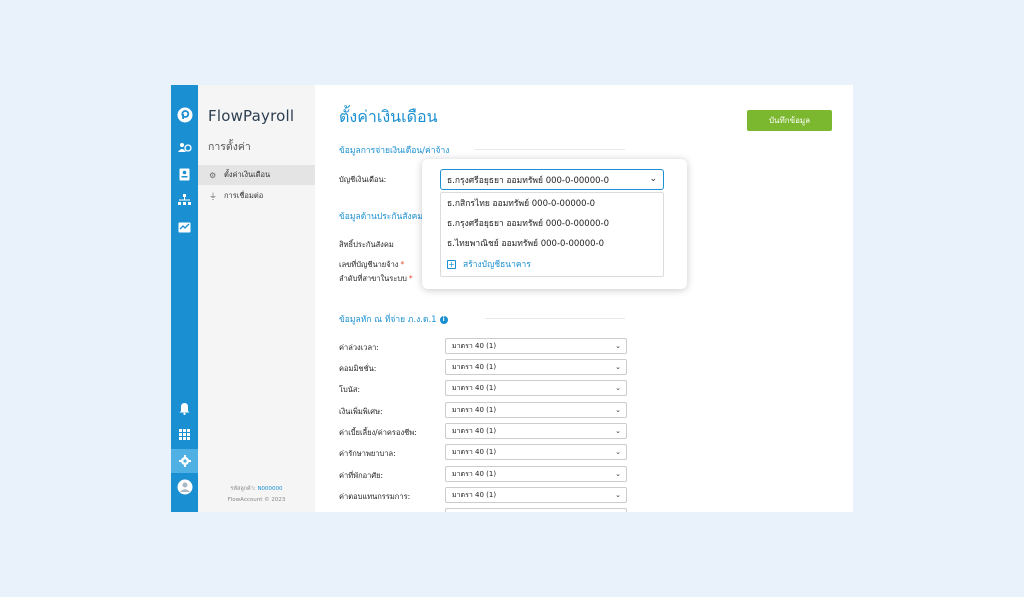 This screenshot has width=1024, height=597. What do you see at coordinates (378, 432) in the screenshot?
I see `tax-row-label: ค่าเบี้ยเลี้ยง/ค่าครองชีพ:` at bounding box center [378, 432].